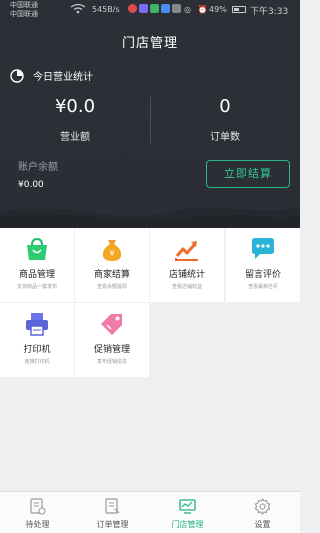 Image resolution: width=320 pixels, height=533 pixels. I want to click on today-stats-heading: 今日营业统计, so click(51, 75).